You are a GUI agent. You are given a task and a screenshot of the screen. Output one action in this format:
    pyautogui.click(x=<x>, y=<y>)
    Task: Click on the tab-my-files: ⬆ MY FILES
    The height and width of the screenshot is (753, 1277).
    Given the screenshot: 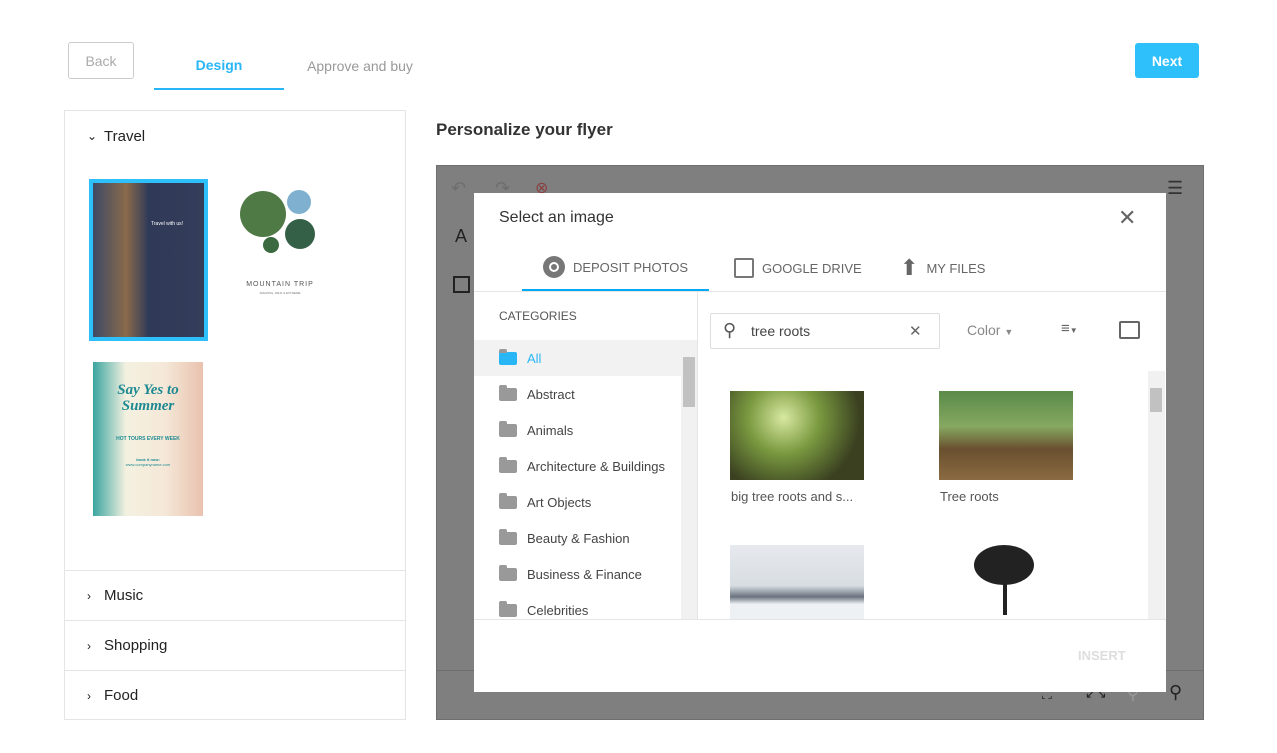 What is the action you would take?
    pyautogui.click(x=965, y=268)
    